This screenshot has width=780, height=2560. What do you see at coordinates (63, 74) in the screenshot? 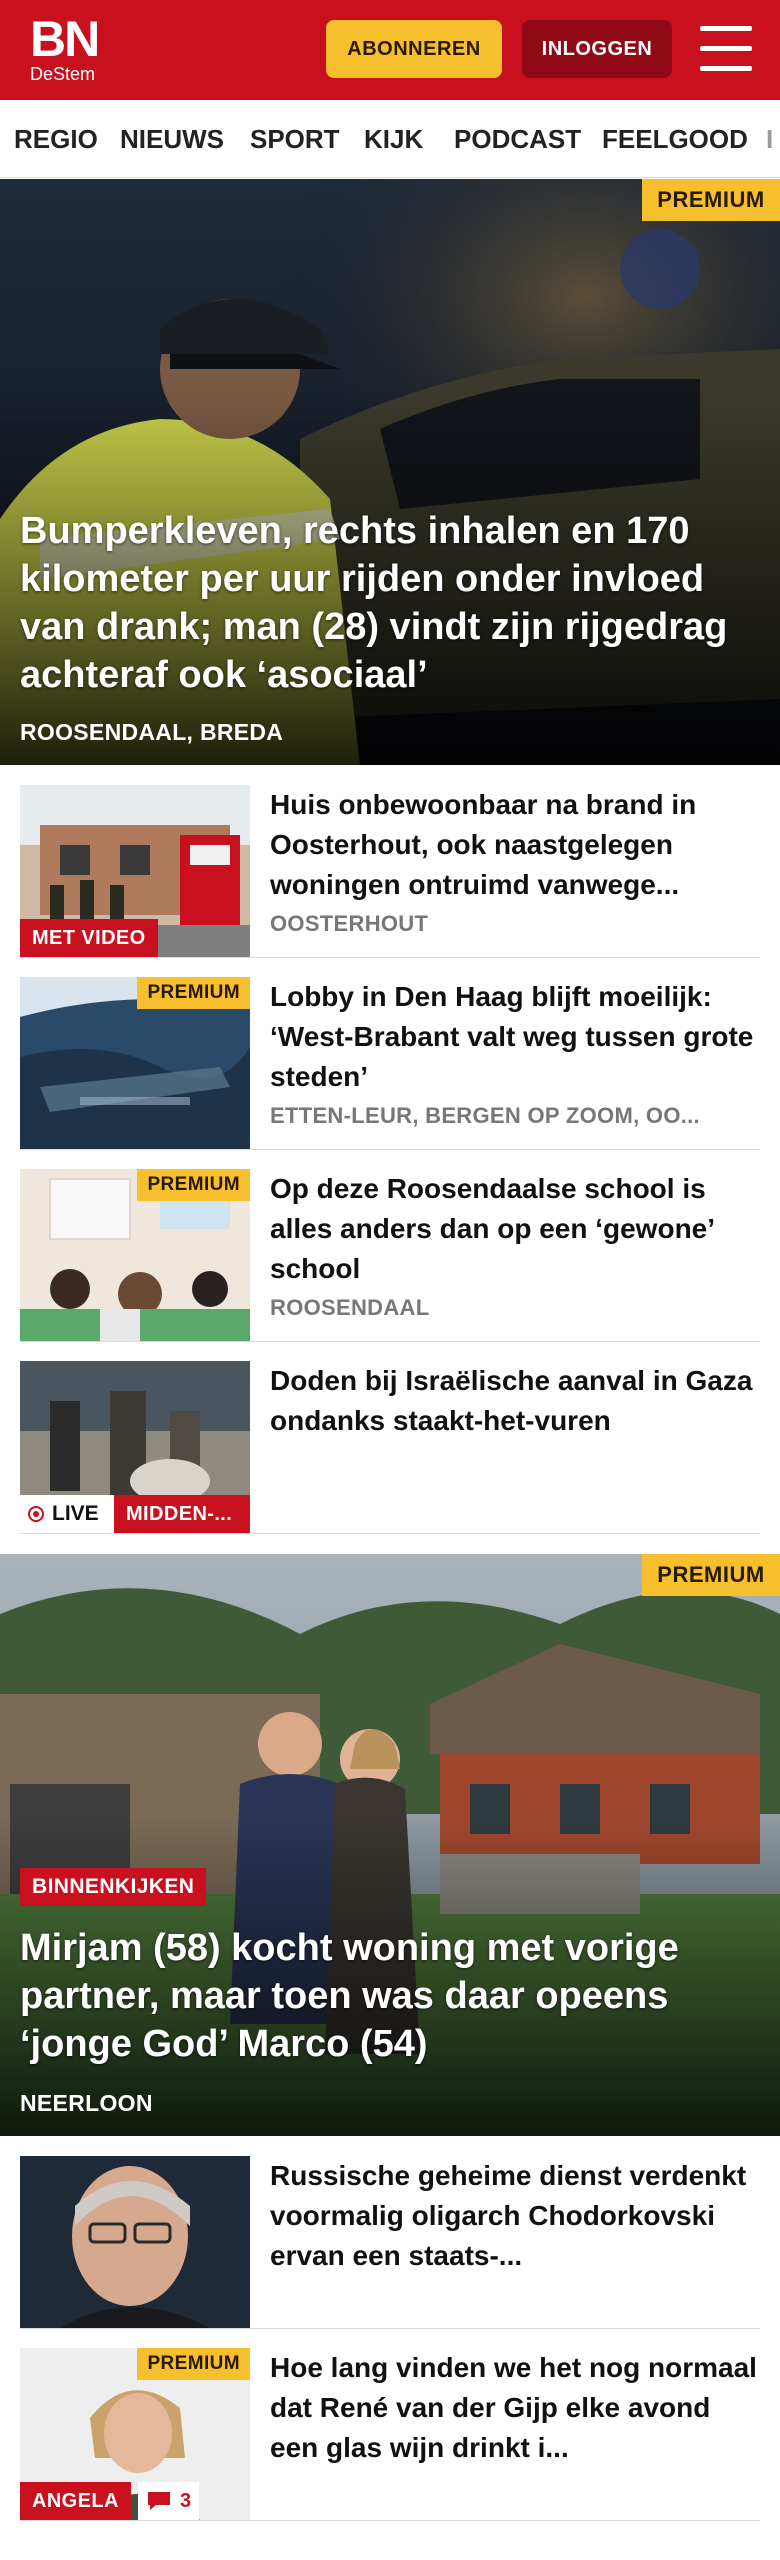
I see `logo-sub: DeStem` at bounding box center [63, 74].